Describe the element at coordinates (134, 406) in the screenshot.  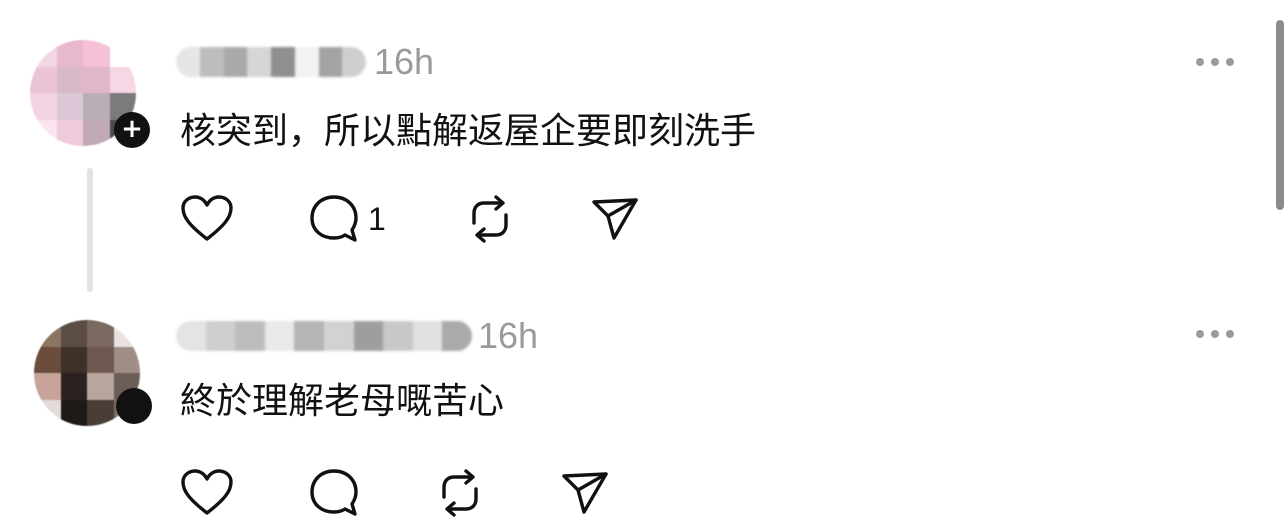
I see `avatar-badge` at that location.